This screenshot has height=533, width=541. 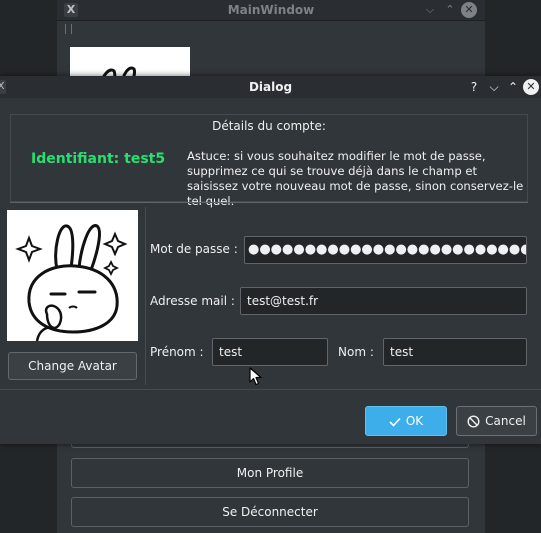 What do you see at coordinates (255, 376) in the screenshot?
I see `mouse-cursor-icon` at bounding box center [255, 376].